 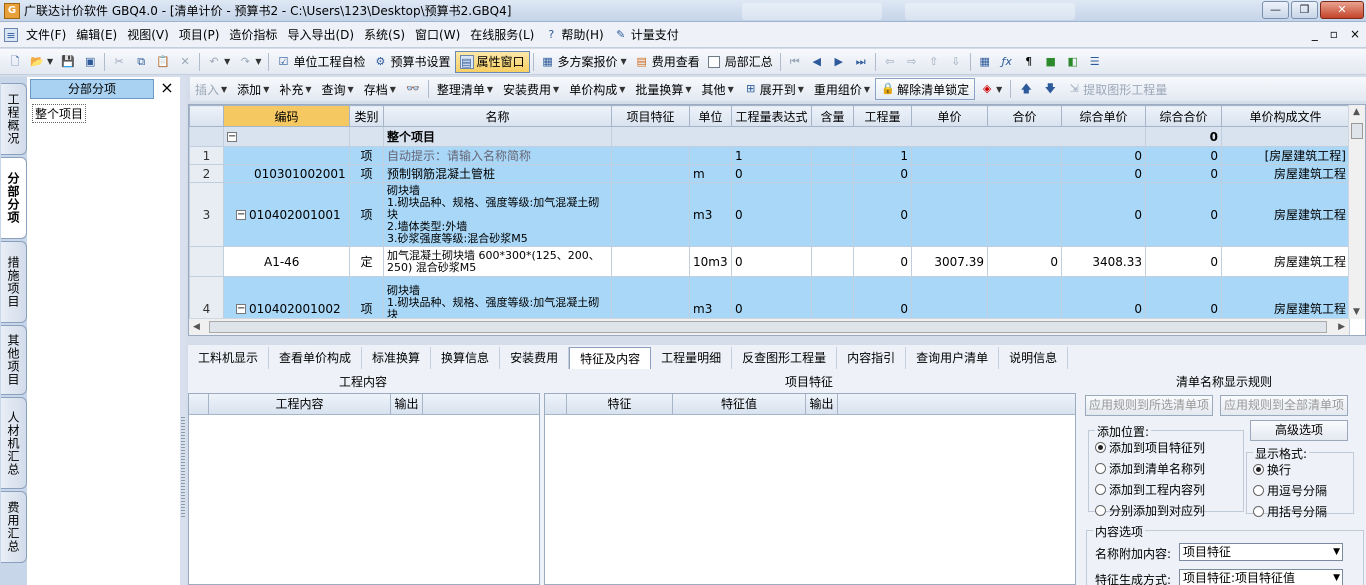 What do you see at coordinates (90, 62) in the screenshot?
I see `save-all-button: ▣` at bounding box center [90, 62].